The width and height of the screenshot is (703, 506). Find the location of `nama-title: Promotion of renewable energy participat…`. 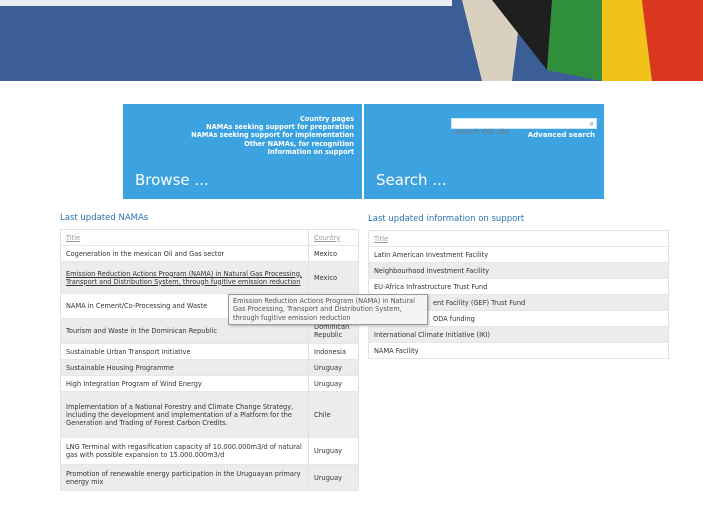

nama-title: Promotion of renewable energy participat… is located at coordinates (184, 477).